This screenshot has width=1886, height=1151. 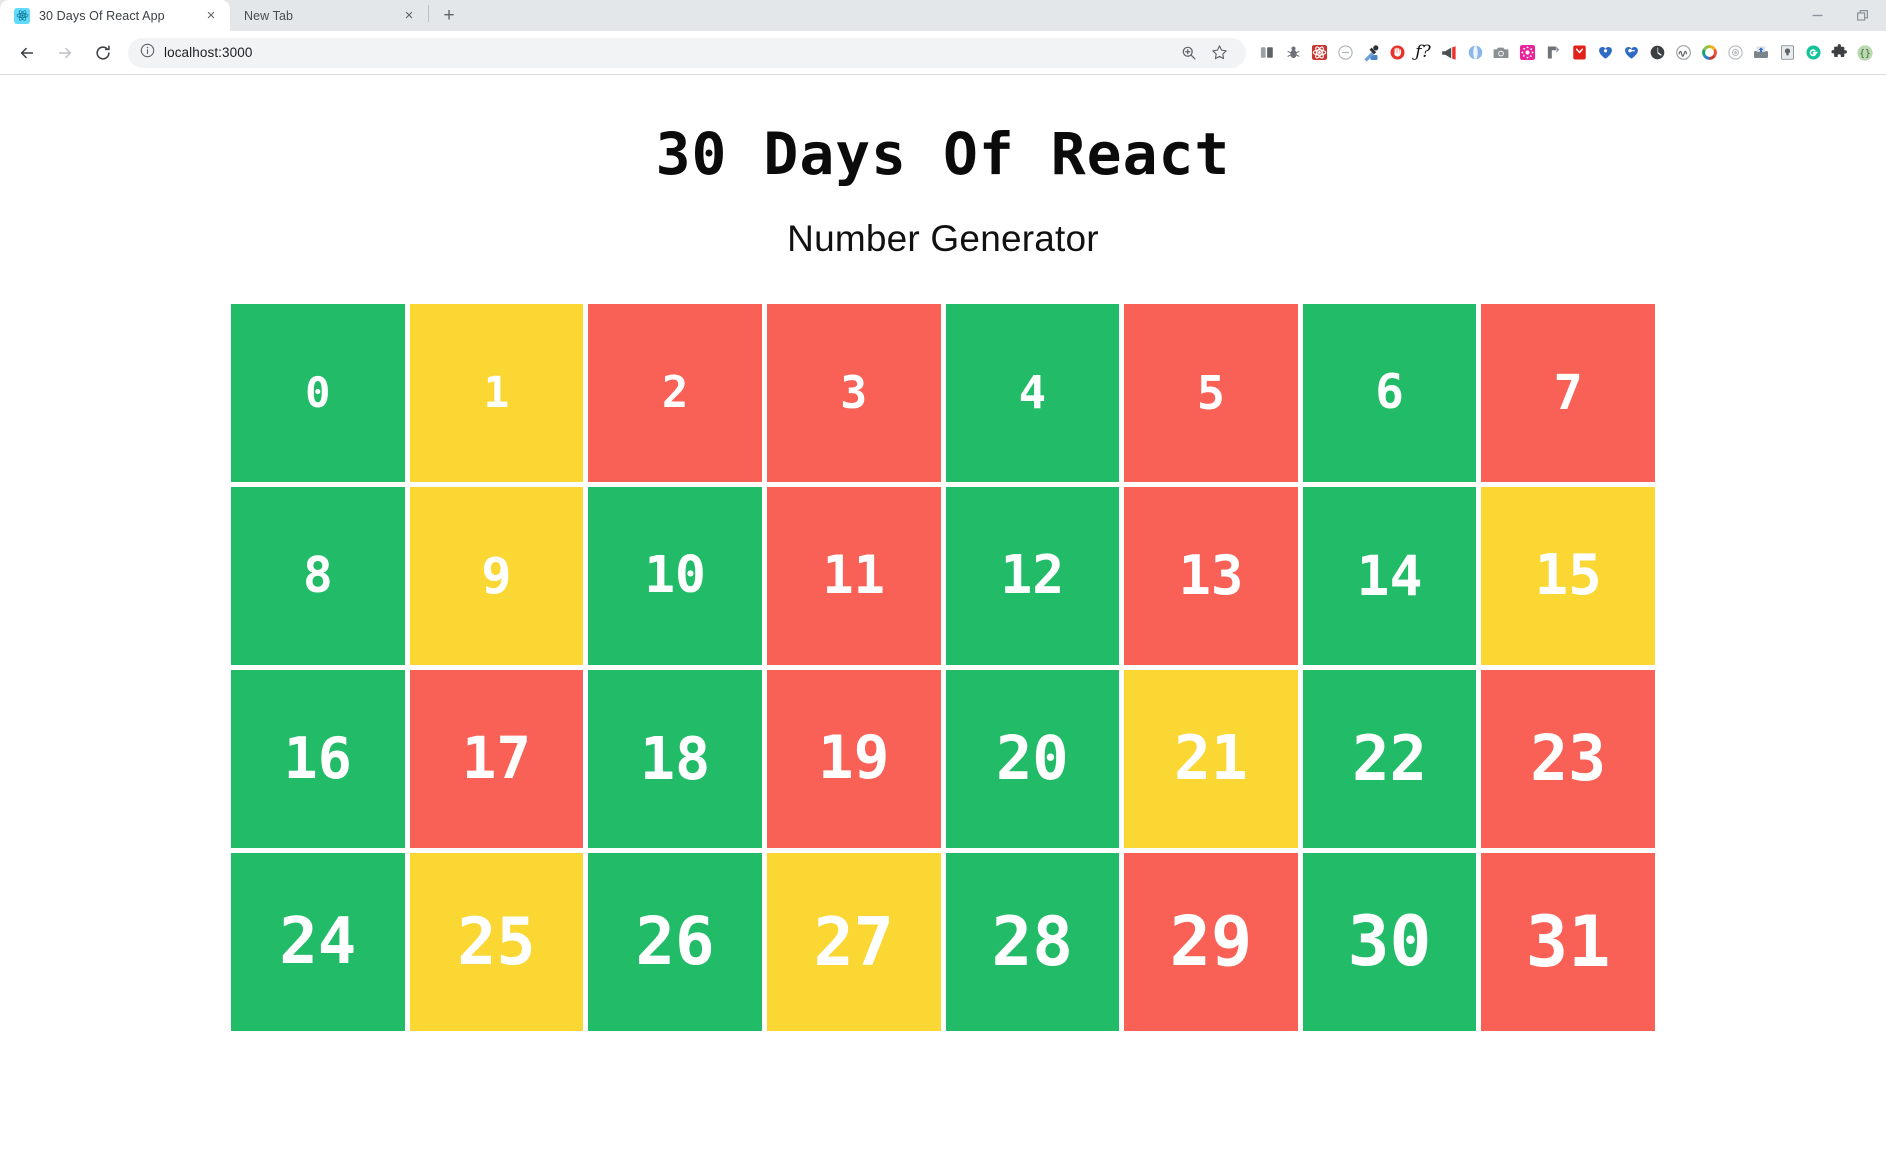 I want to click on window-controls, so click(x=1840, y=15).